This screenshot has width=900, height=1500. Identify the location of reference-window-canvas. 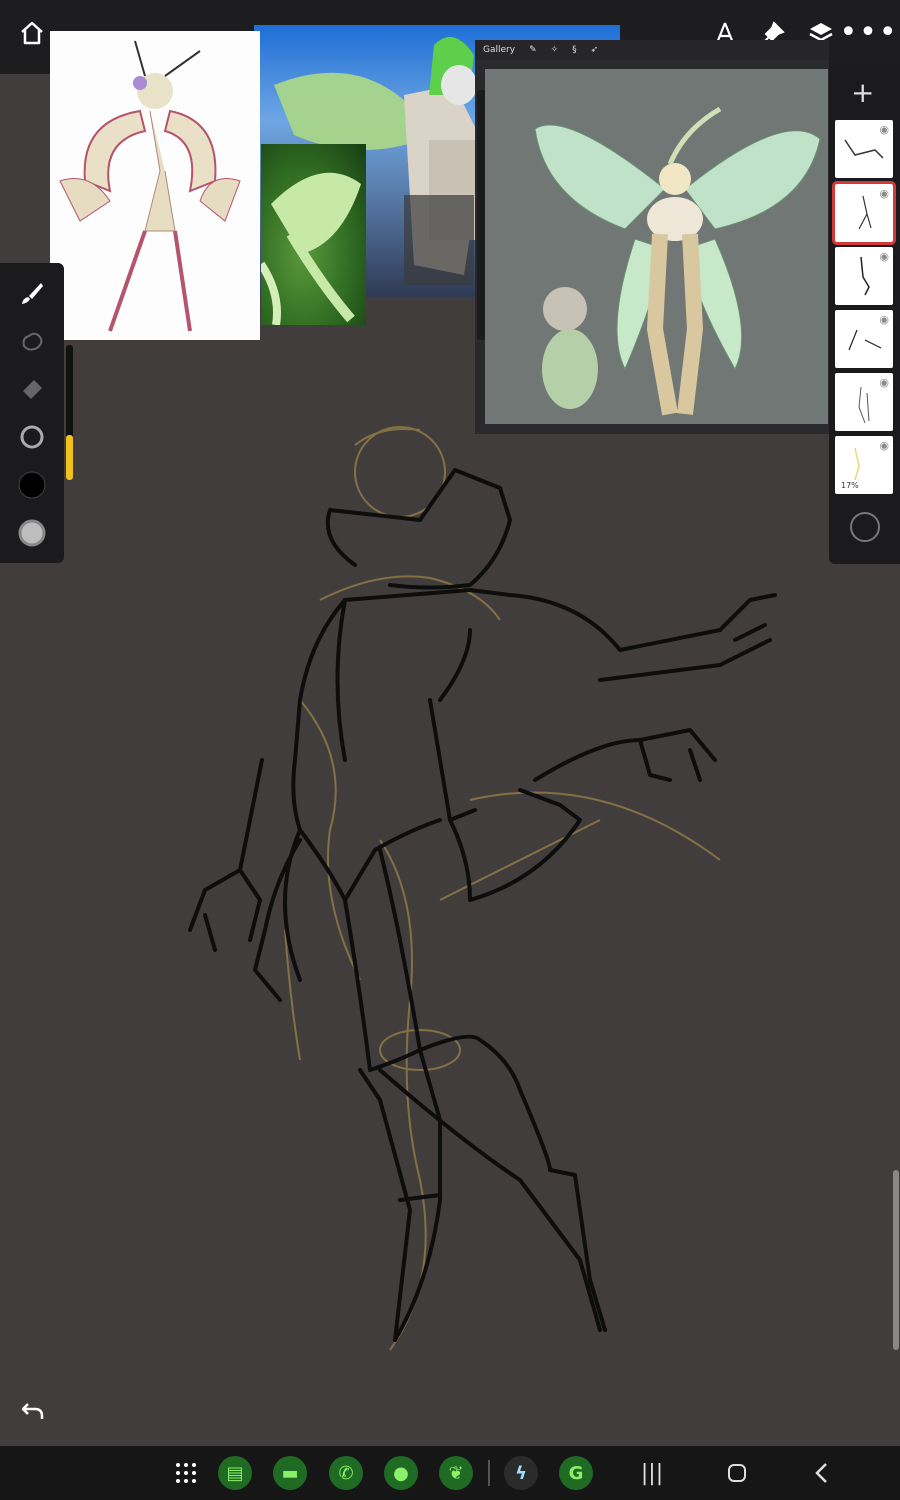
(656, 246).